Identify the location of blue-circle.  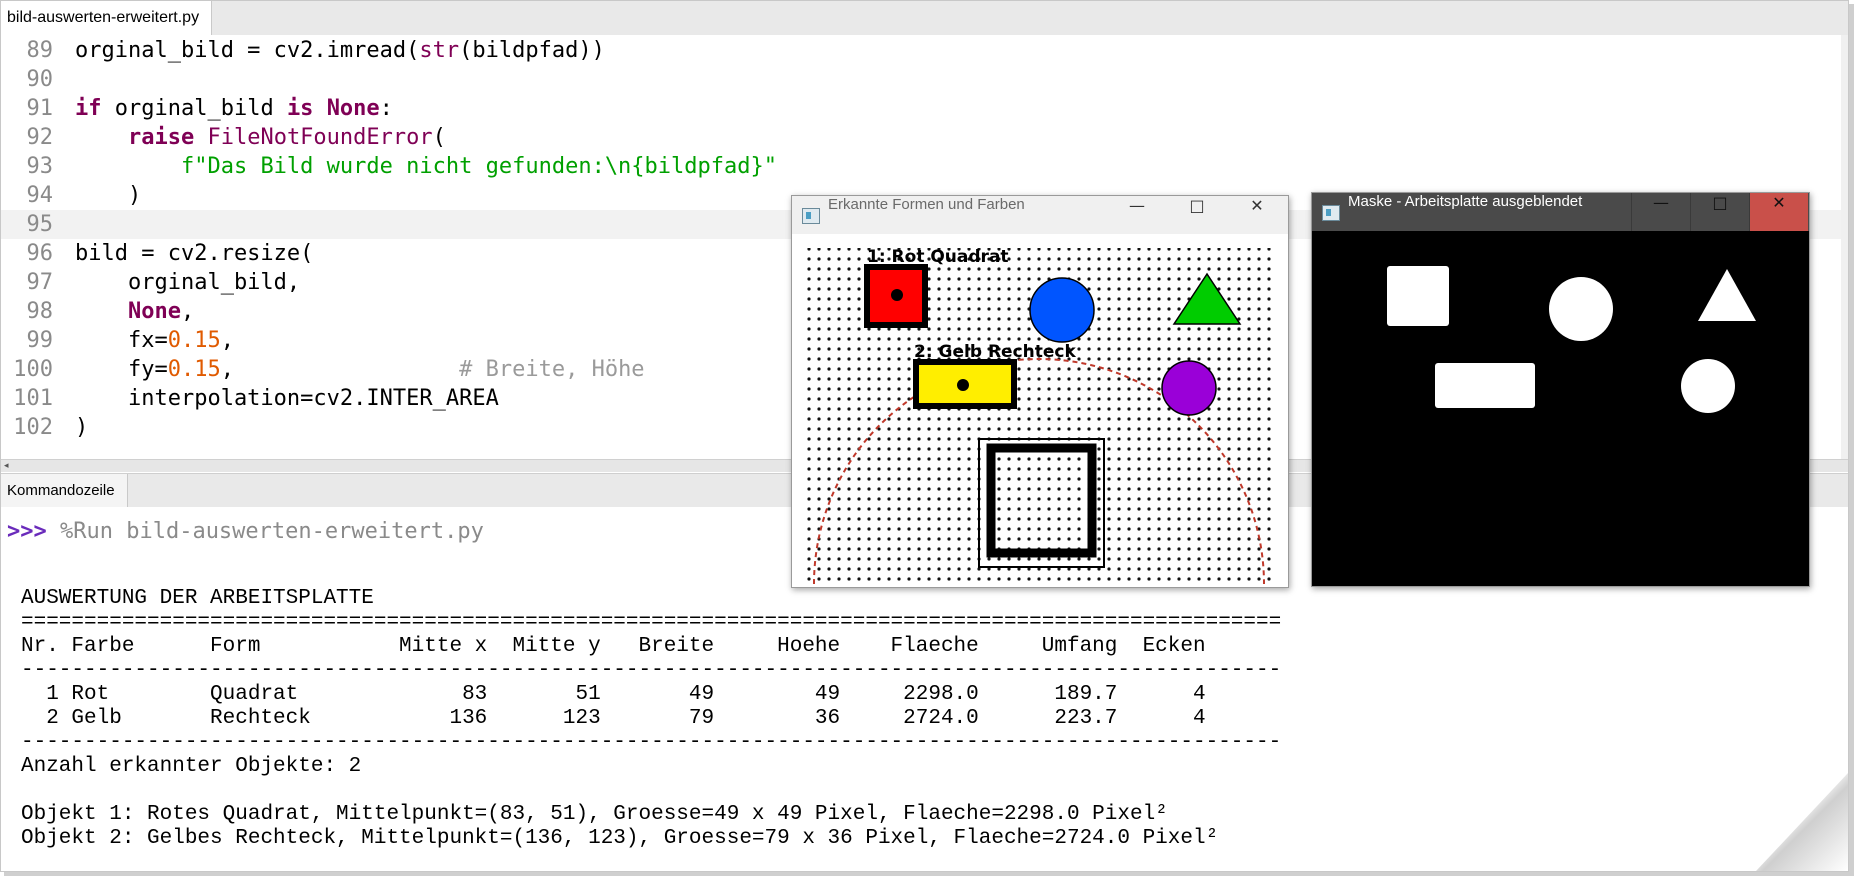
(1062, 310).